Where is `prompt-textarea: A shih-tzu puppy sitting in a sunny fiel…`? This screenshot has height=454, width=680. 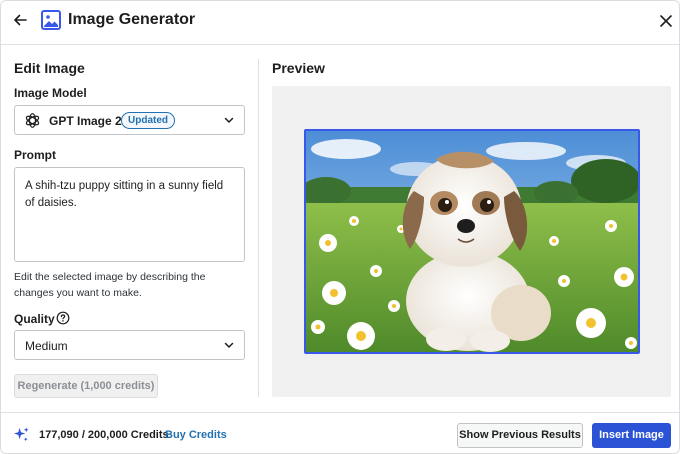 prompt-textarea: A shih-tzu puppy sitting in a sunny fiel… is located at coordinates (129, 214).